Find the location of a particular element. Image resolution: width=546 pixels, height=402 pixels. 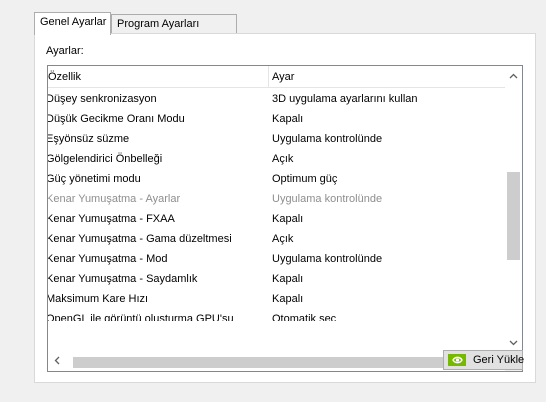

feature-name: Kenar Yumuşatma - Saydamlık is located at coordinates (123, 279).